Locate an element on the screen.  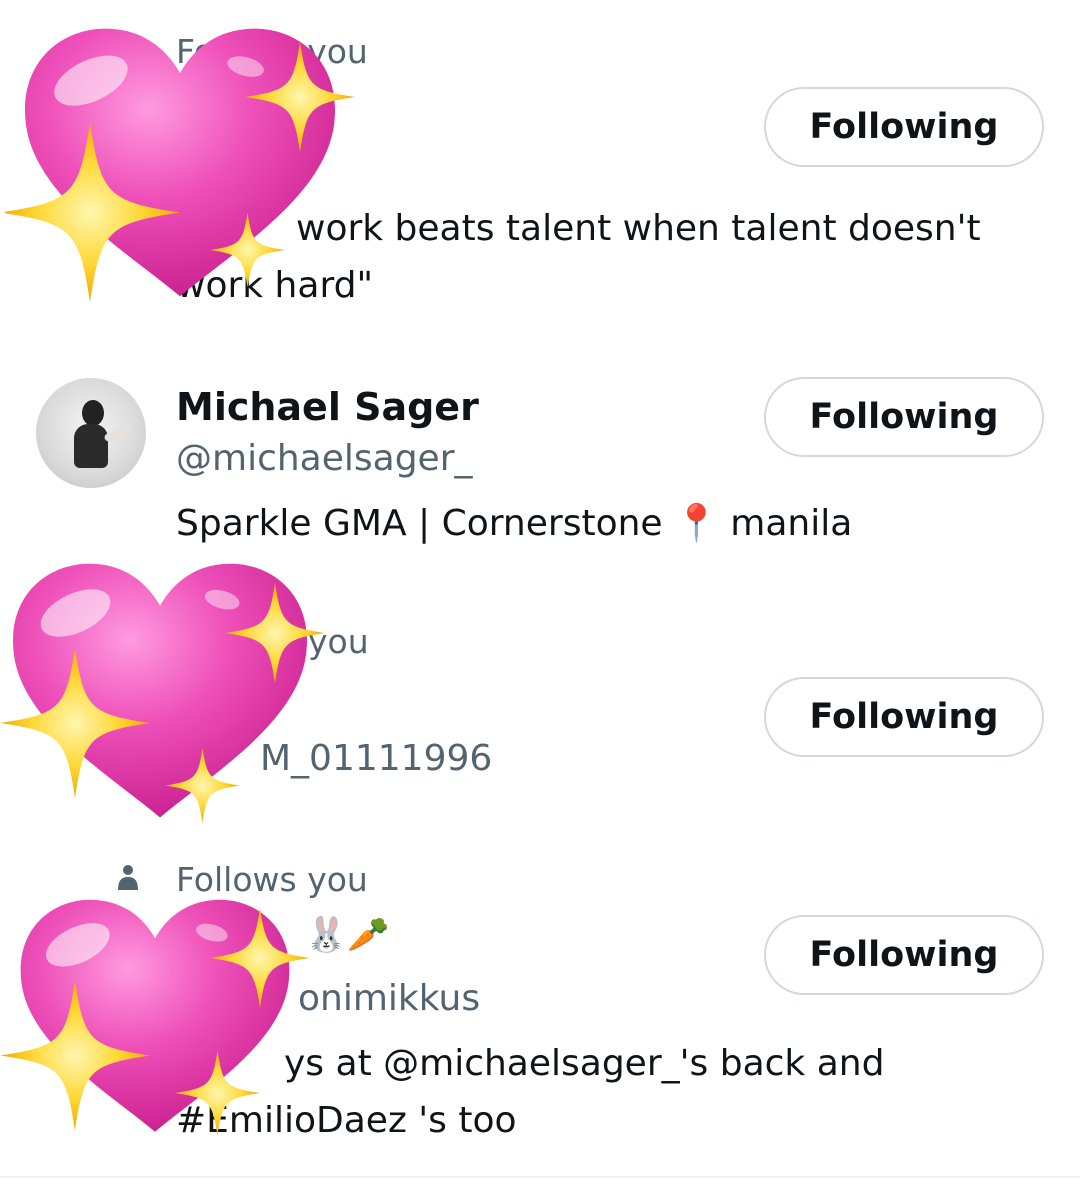
user-bio: Sparkle GMA | Cornerstone 📍 manila is located at coordinates (514, 523).